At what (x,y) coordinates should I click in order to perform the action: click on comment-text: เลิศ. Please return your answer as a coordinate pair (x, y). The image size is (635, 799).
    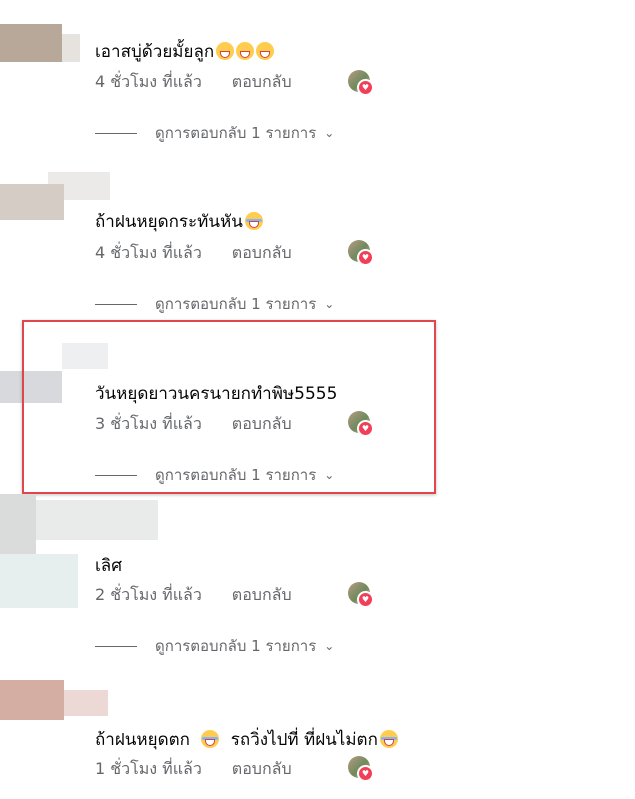
    Looking at the image, I should click on (109, 566).